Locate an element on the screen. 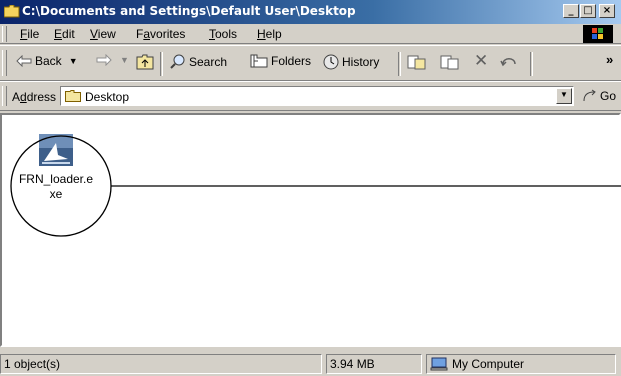 The height and width of the screenshot is (376, 621). chevron-down-icon: ▼ is located at coordinates (564, 94).